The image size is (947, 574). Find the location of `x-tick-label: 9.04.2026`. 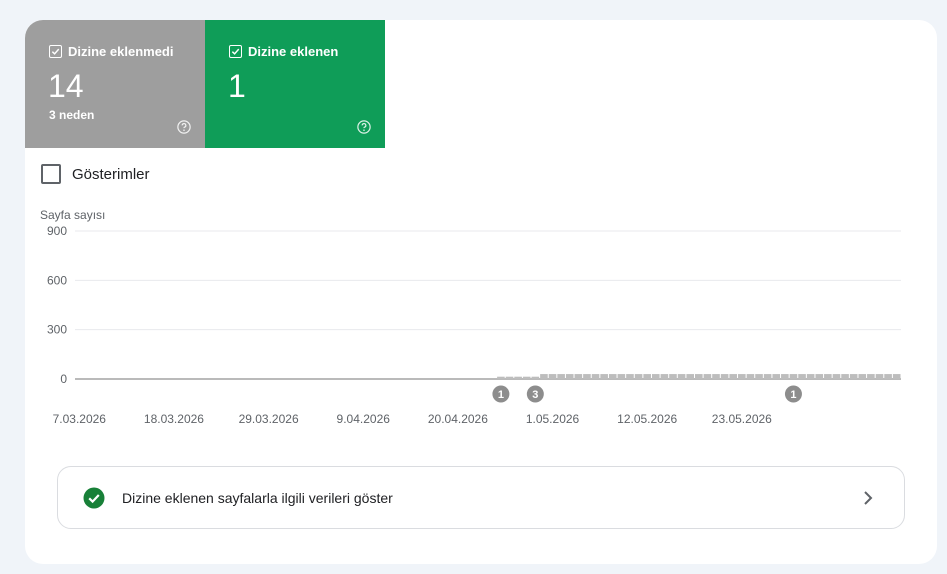

x-tick-label: 9.04.2026 is located at coordinates (364, 419).